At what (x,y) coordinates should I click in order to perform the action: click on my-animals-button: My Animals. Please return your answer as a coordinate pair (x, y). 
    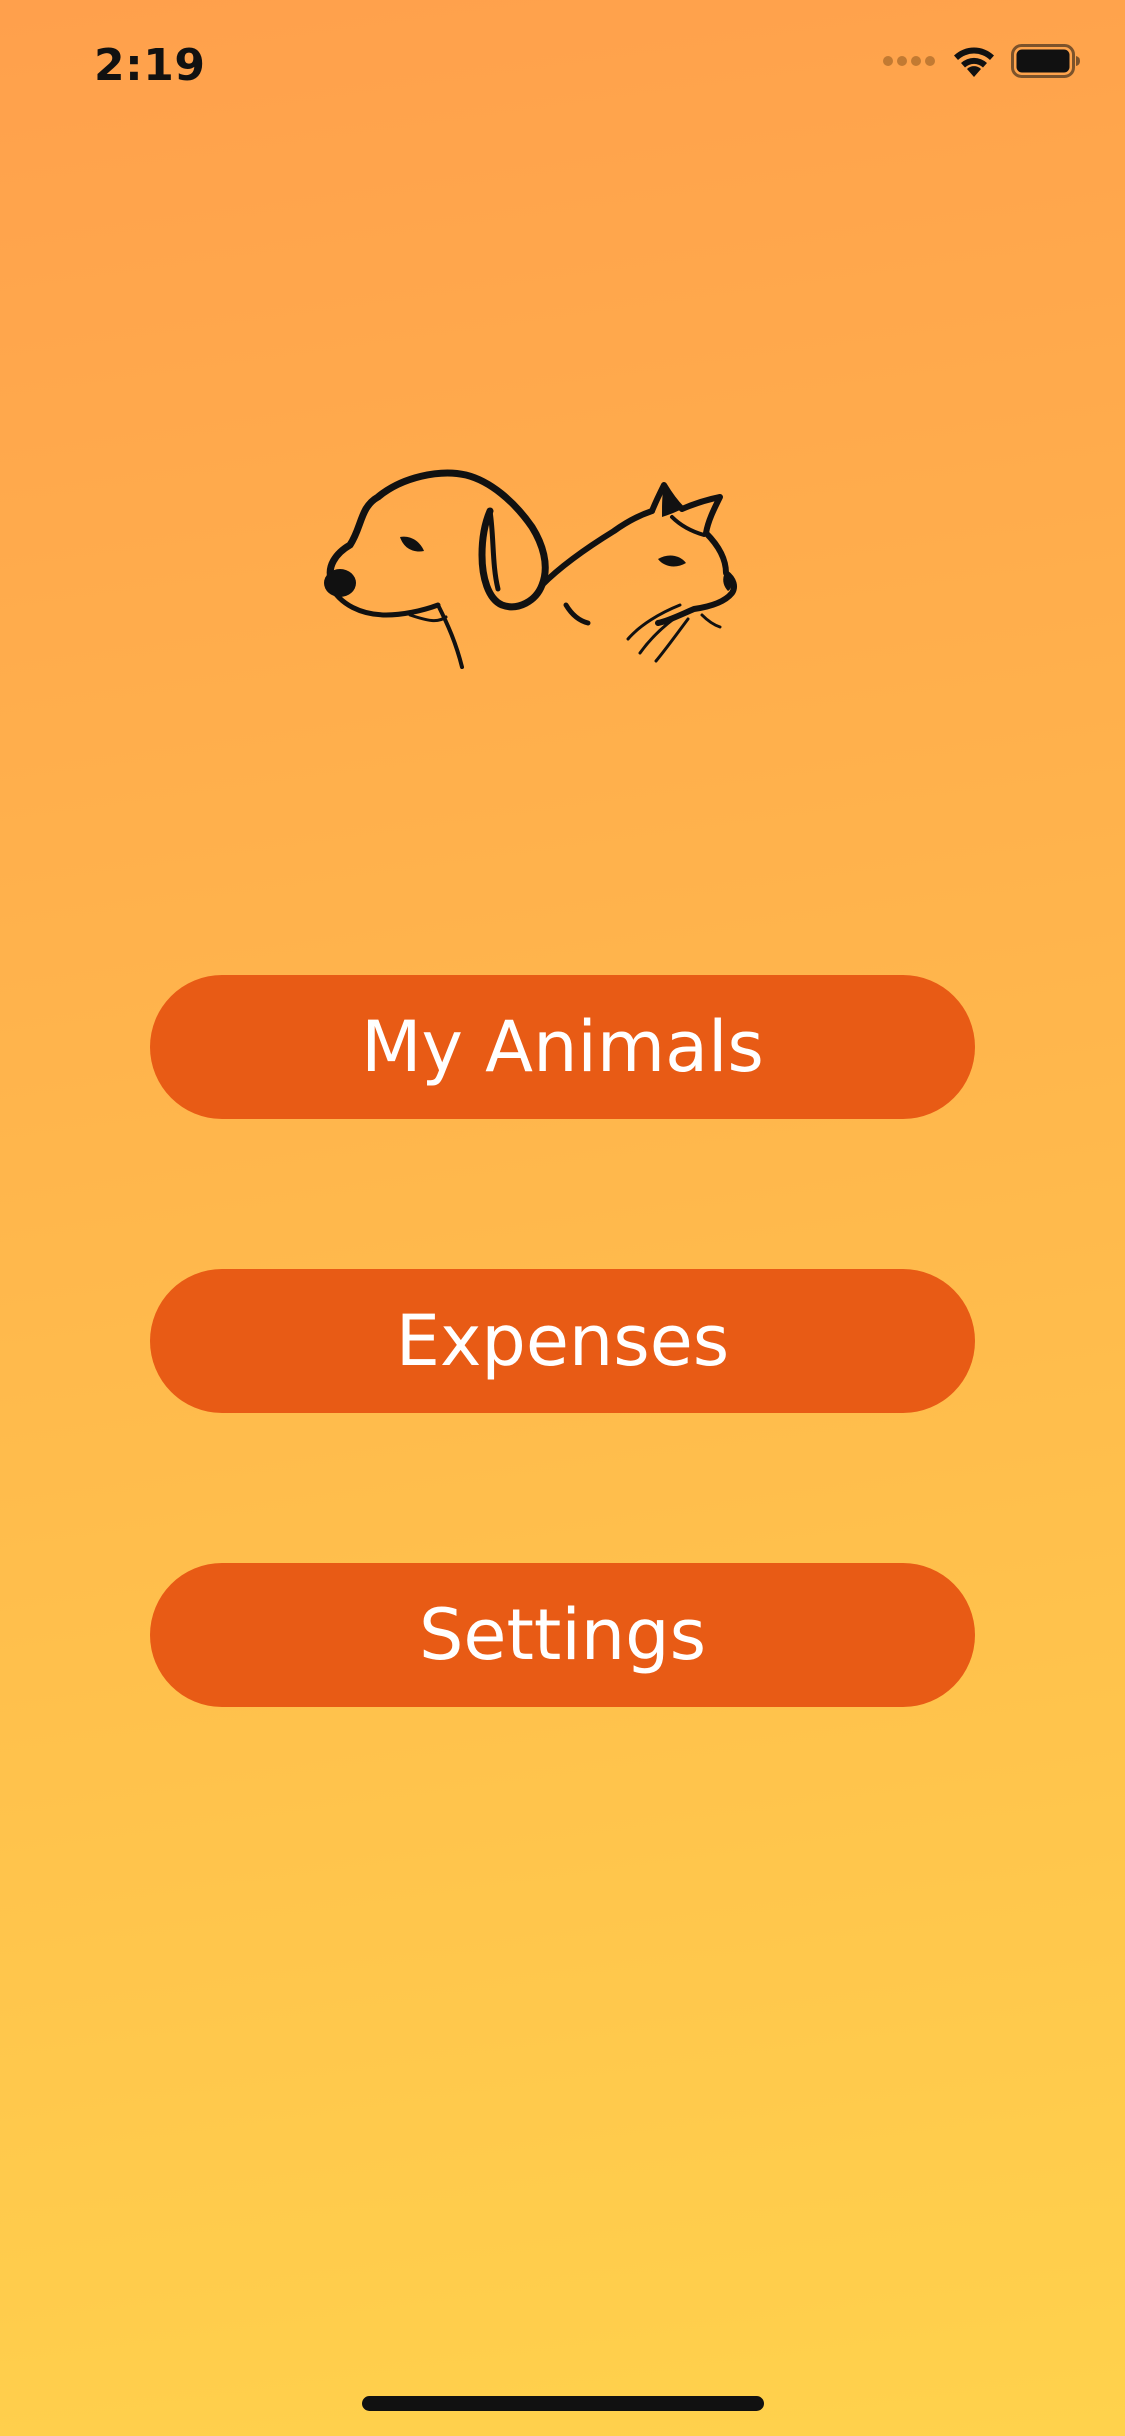
    Looking at the image, I should click on (562, 1047).